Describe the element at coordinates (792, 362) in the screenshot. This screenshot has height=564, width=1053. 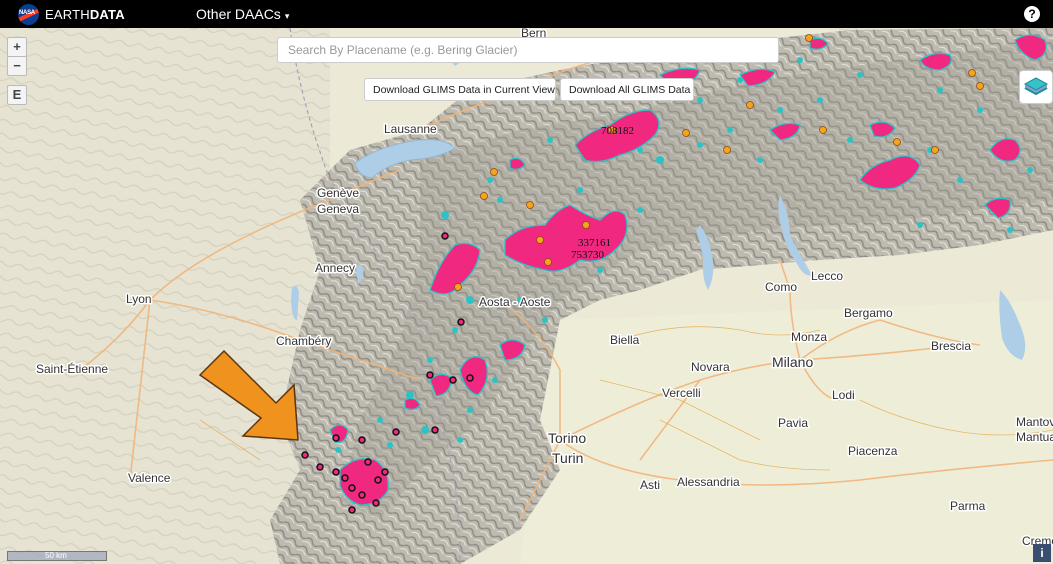
I see `place-label: Milano` at that location.